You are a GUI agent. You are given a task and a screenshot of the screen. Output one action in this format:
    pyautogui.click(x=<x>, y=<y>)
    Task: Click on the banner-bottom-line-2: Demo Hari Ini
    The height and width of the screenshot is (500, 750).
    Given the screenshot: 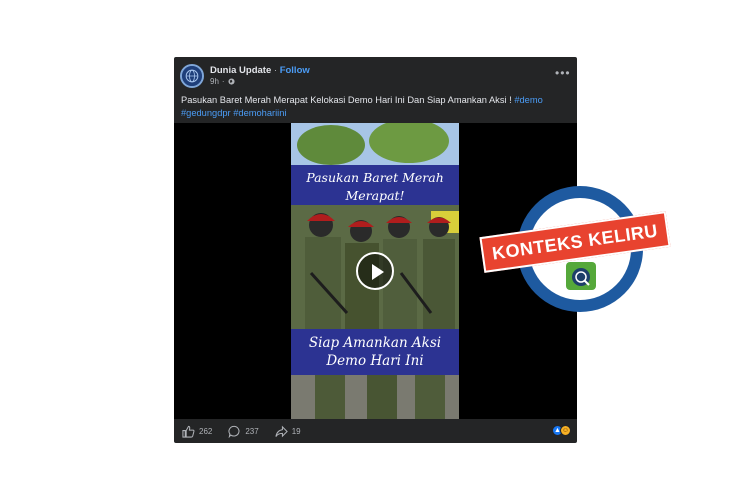 What is the action you would take?
    pyautogui.click(x=375, y=361)
    